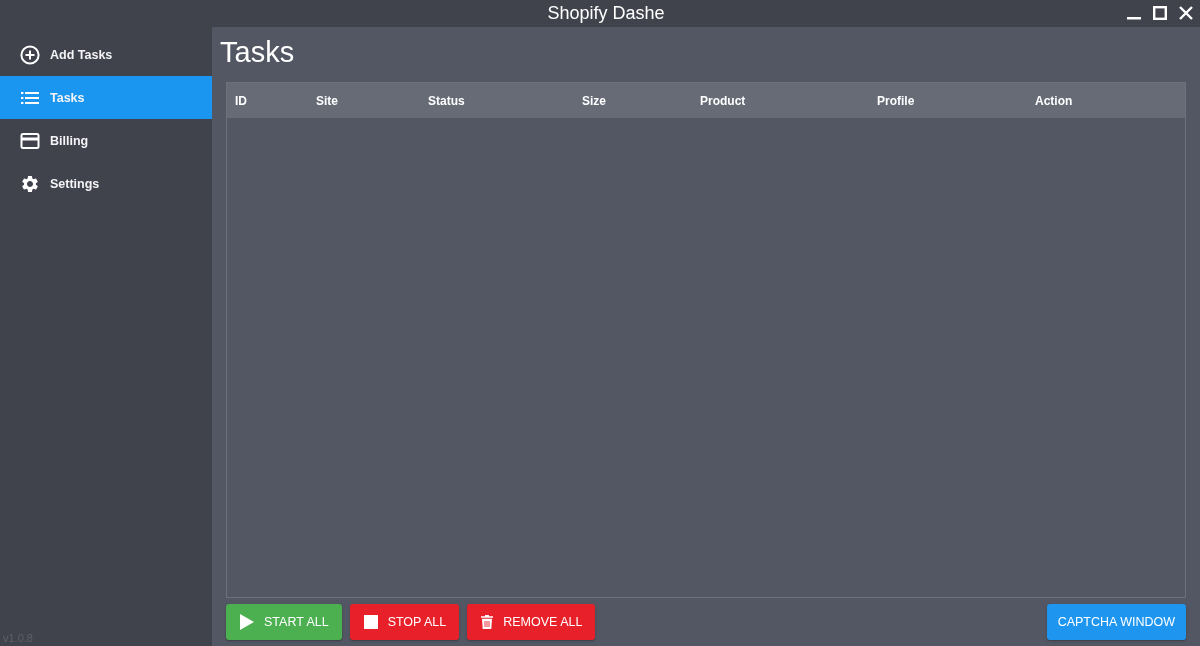  I want to click on start-all-button: START ALL, so click(284, 622).